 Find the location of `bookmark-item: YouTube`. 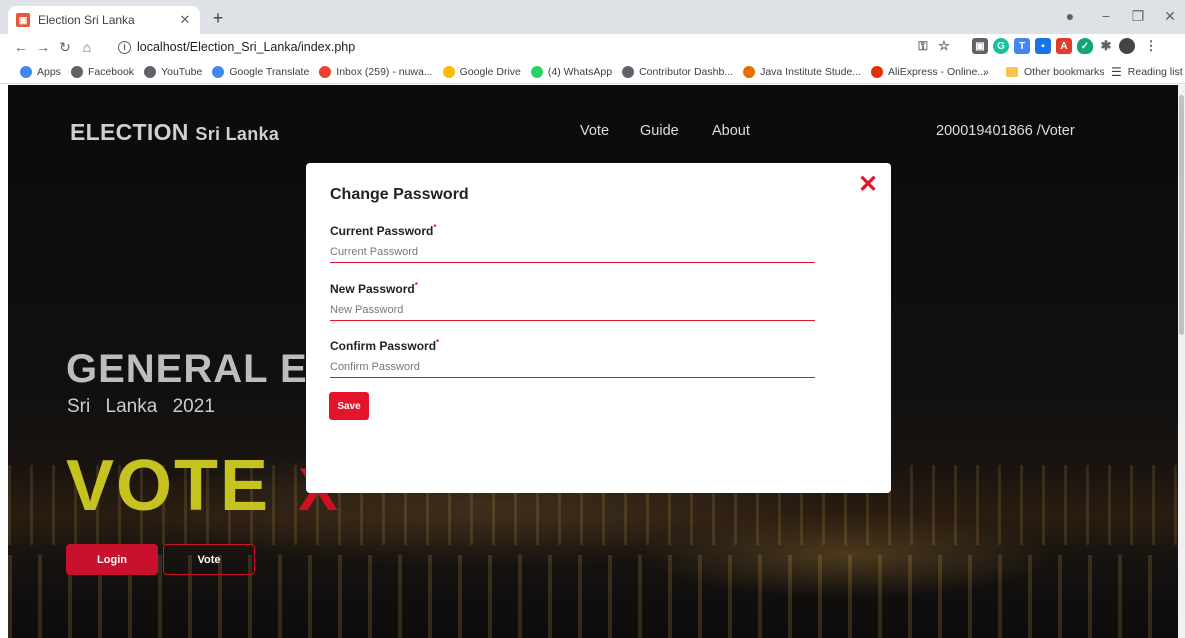

bookmark-item: YouTube is located at coordinates (173, 71).